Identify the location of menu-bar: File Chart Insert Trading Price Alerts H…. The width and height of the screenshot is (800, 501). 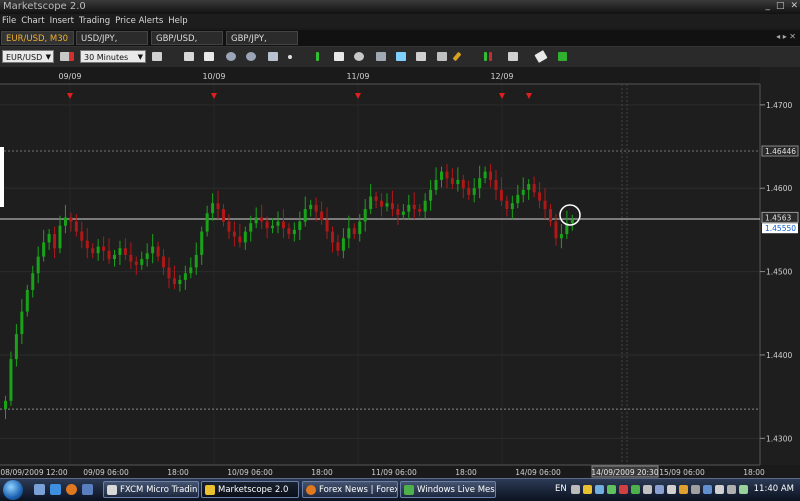
(400, 21).